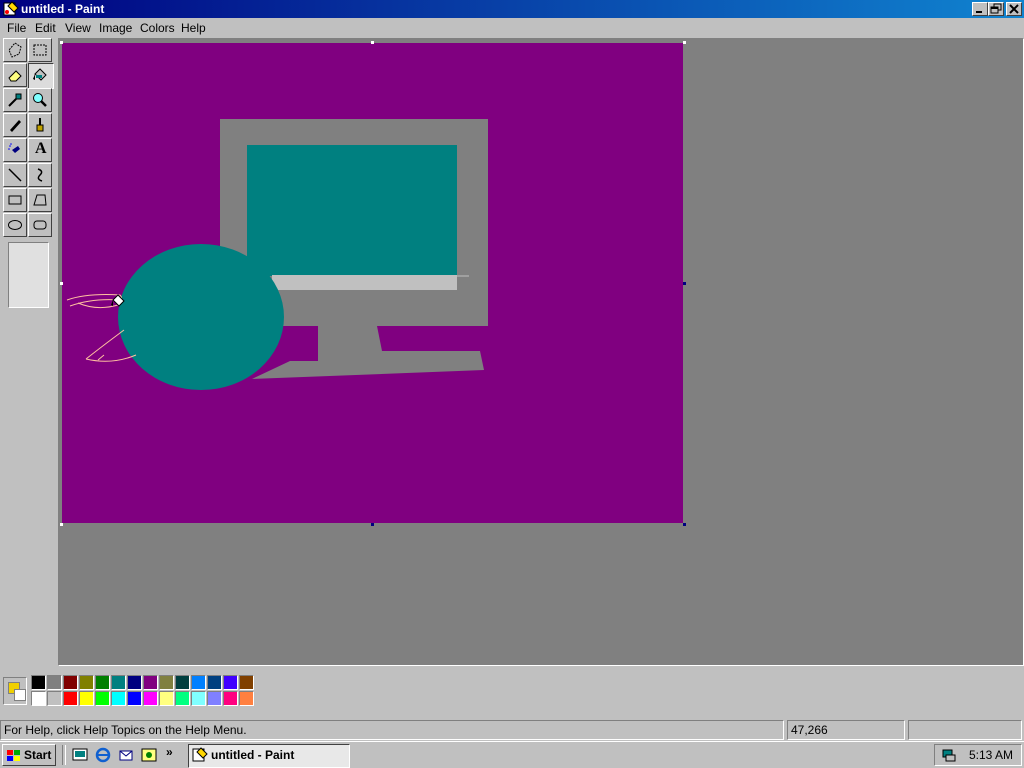 The image size is (1024, 768). I want to click on menu-image: Image, so click(115, 28).